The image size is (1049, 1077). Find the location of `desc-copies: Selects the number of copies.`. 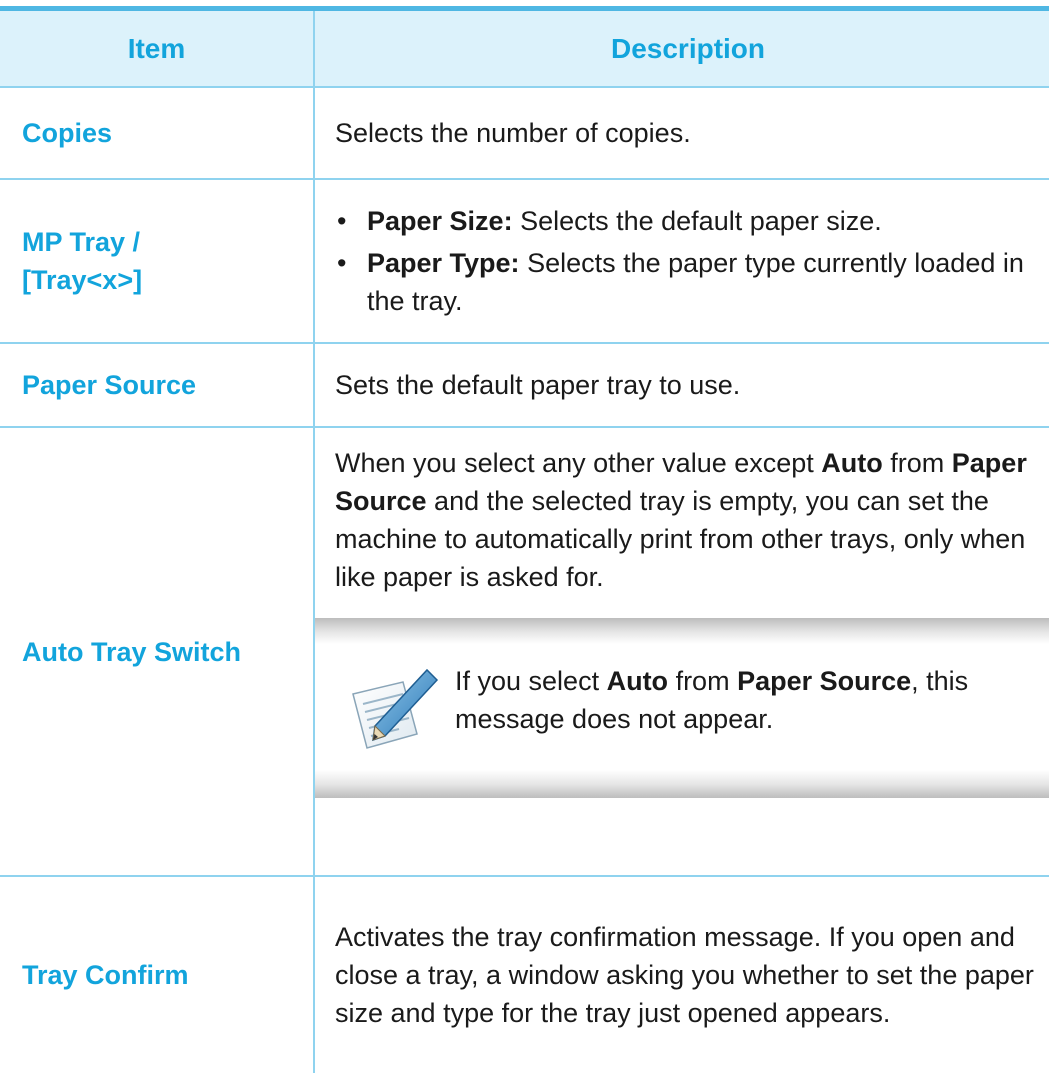

desc-copies: Selects the number of copies. is located at coordinates (681, 133).